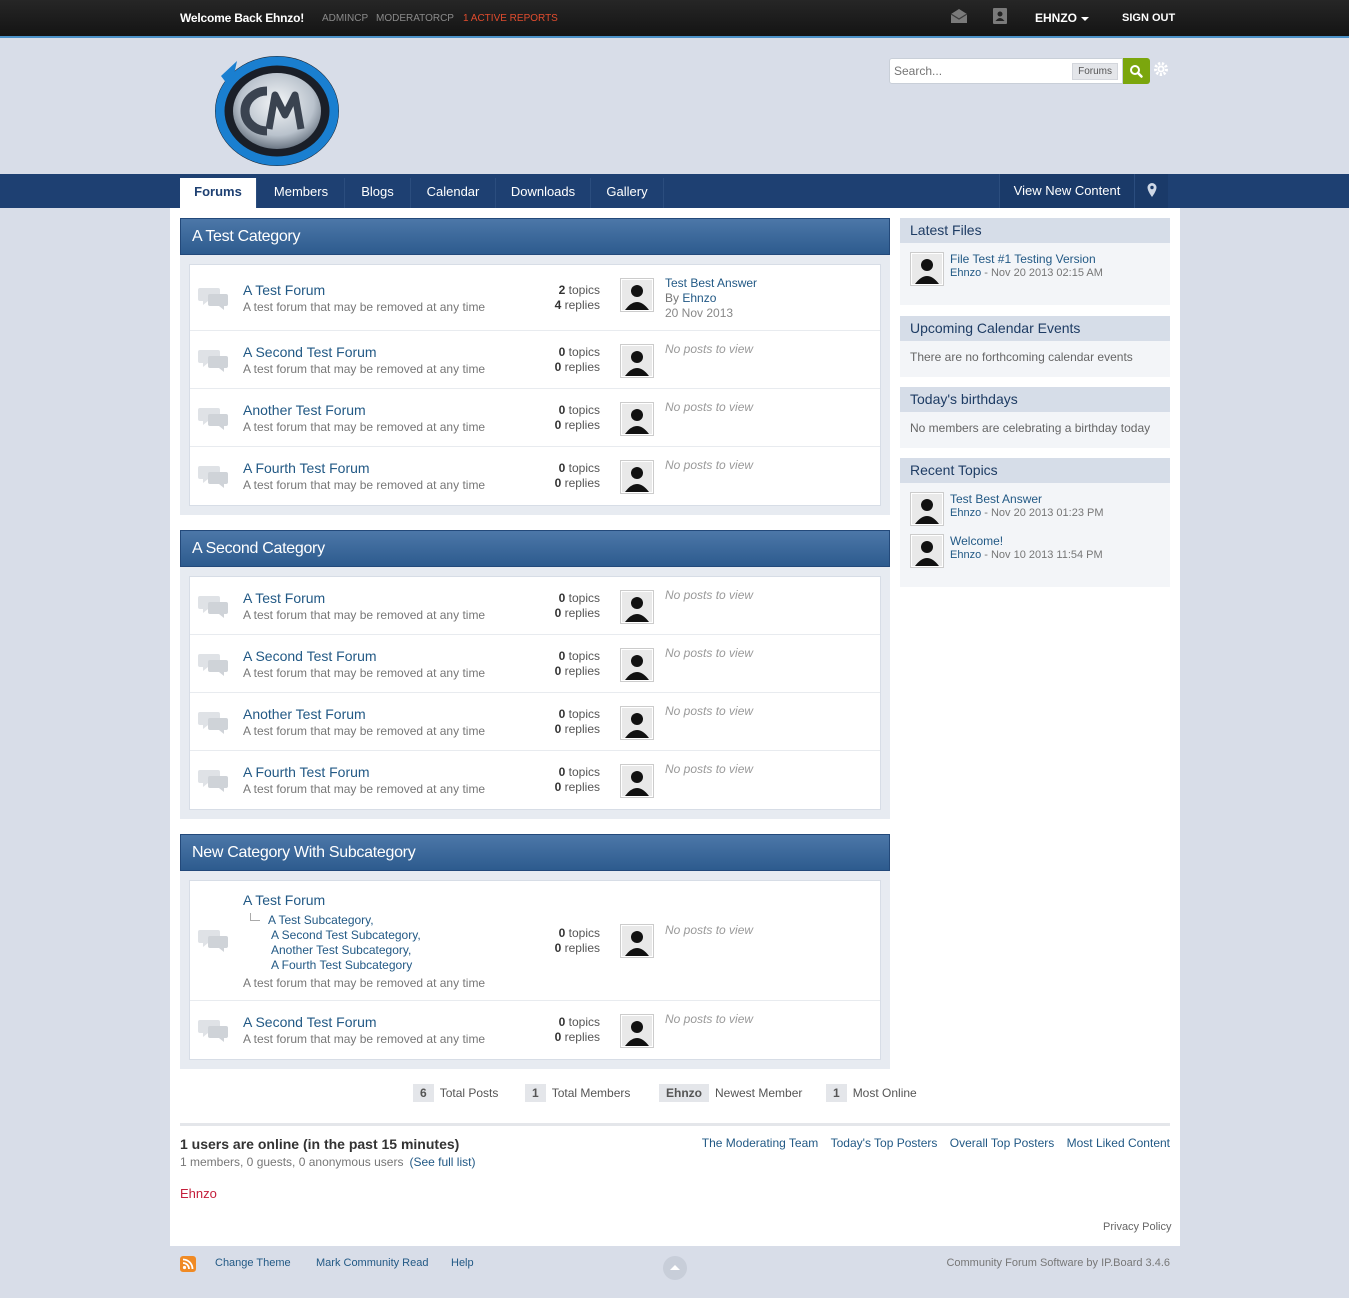  I want to click on site-logo, so click(276, 109).